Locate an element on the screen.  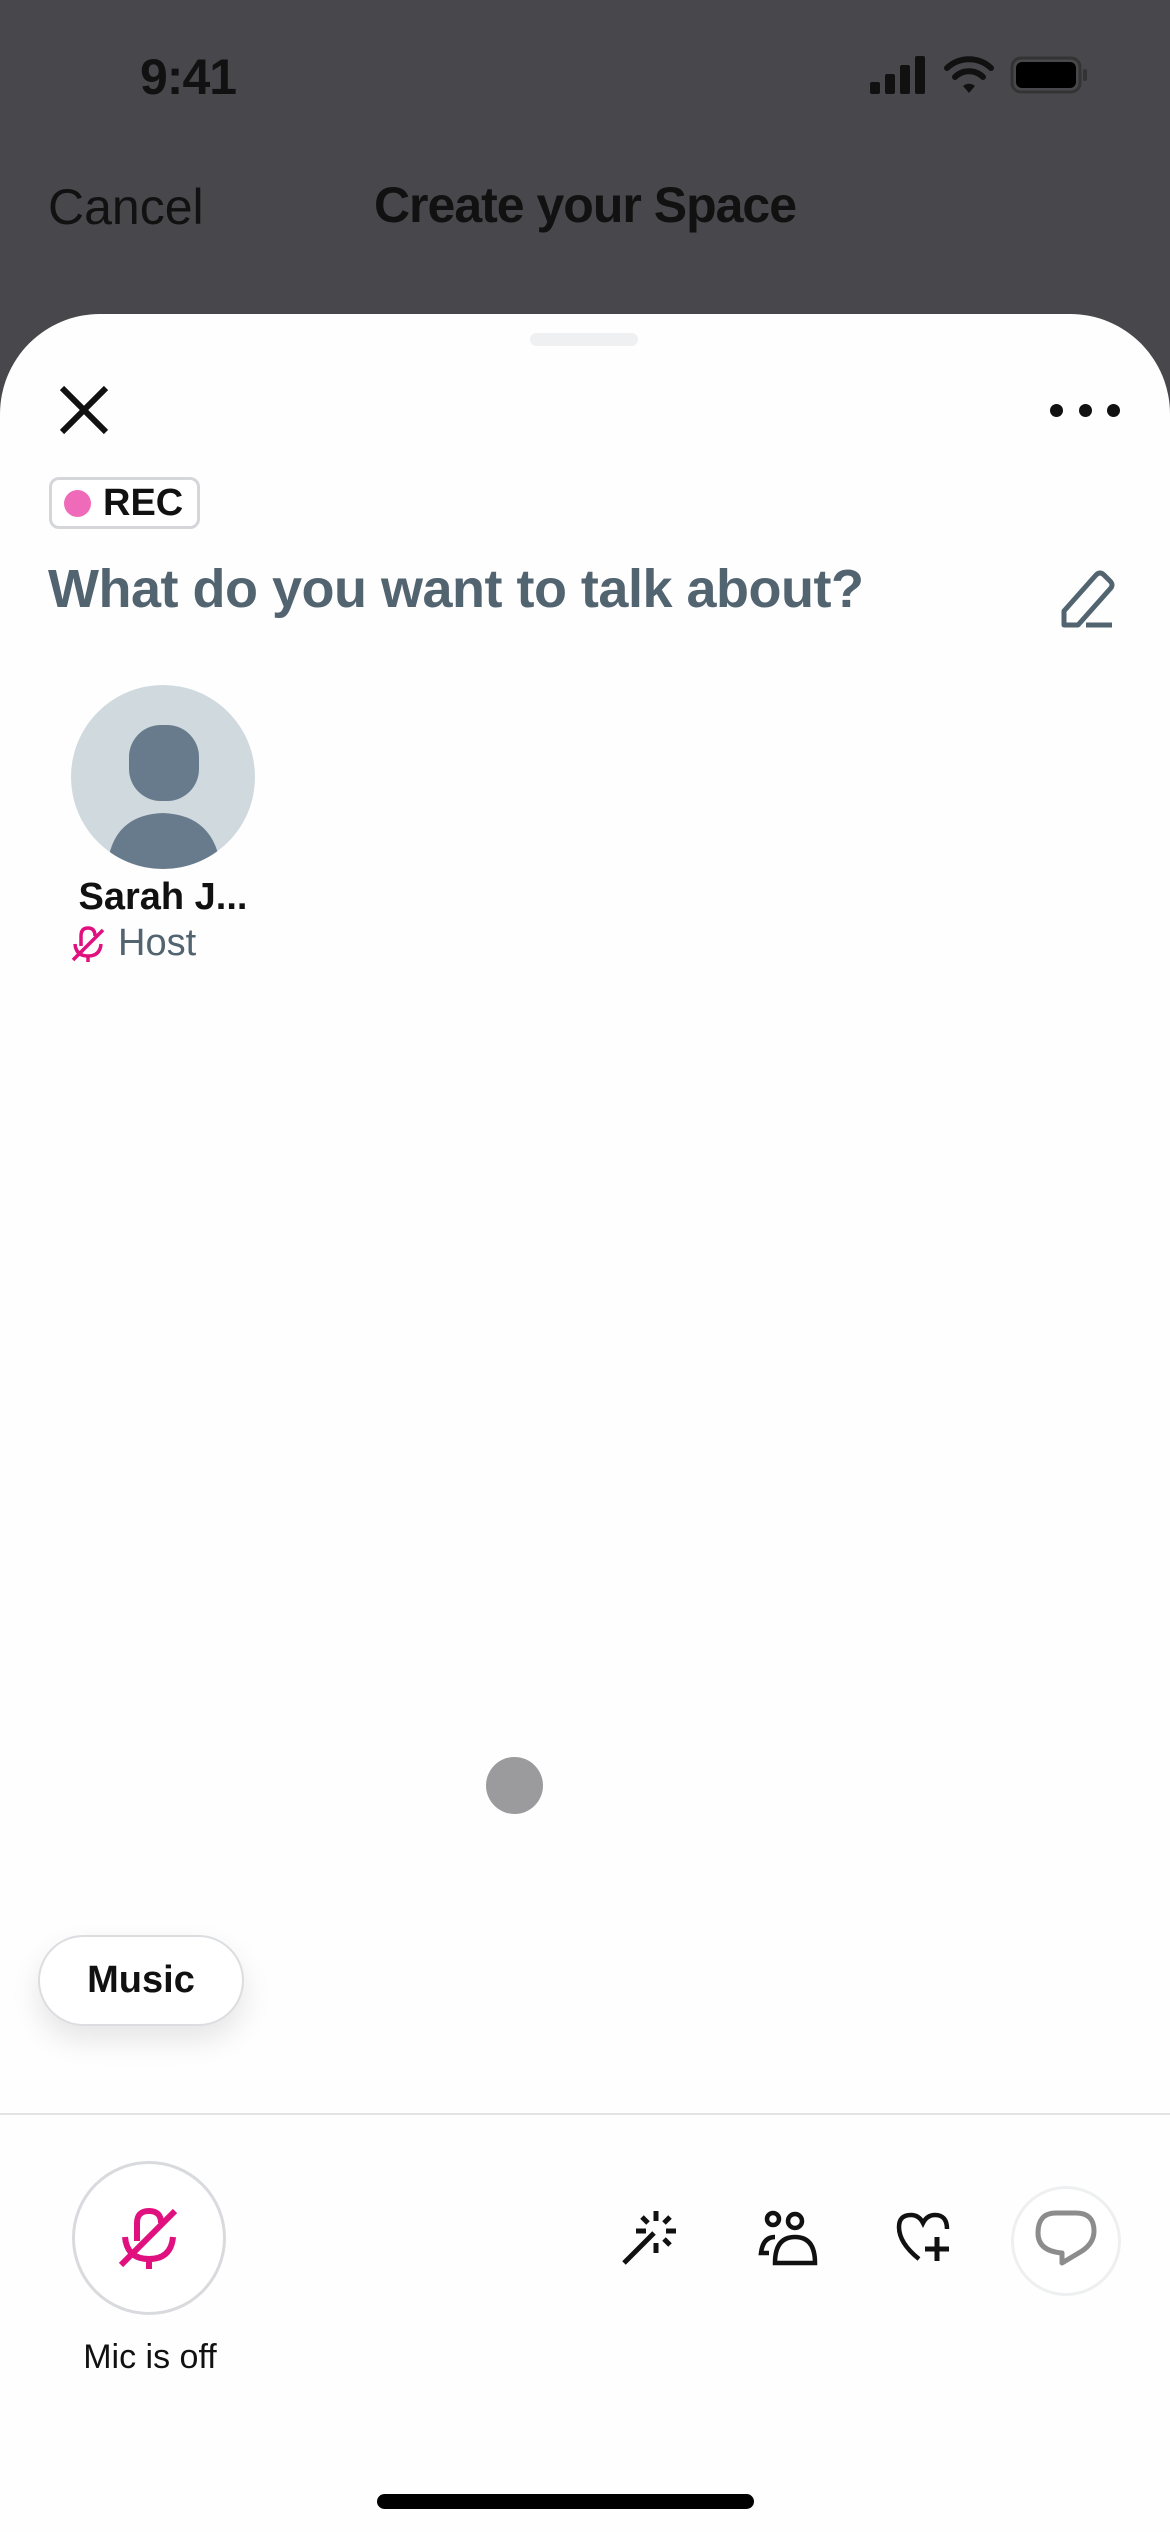
sheet-grabber is located at coordinates (584, 339).